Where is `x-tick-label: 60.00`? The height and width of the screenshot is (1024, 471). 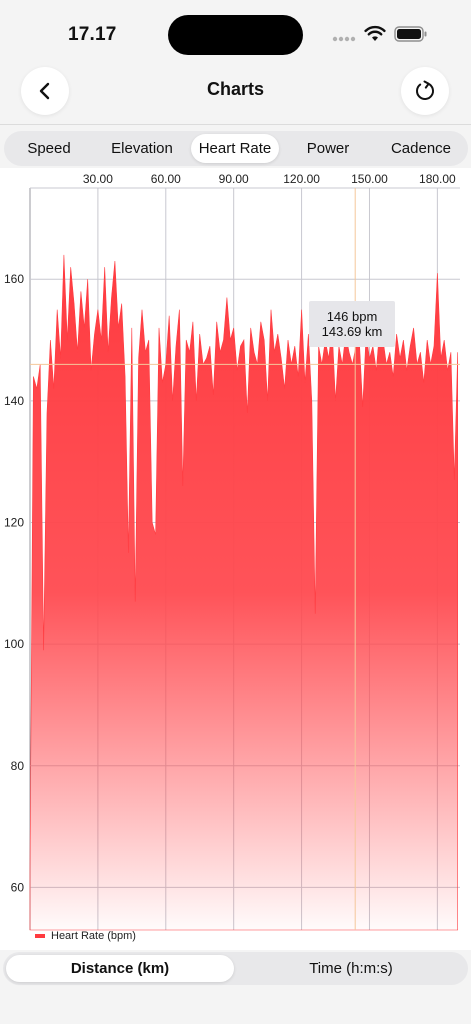 x-tick-label: 60.00 is located at coordinates (166, 179).